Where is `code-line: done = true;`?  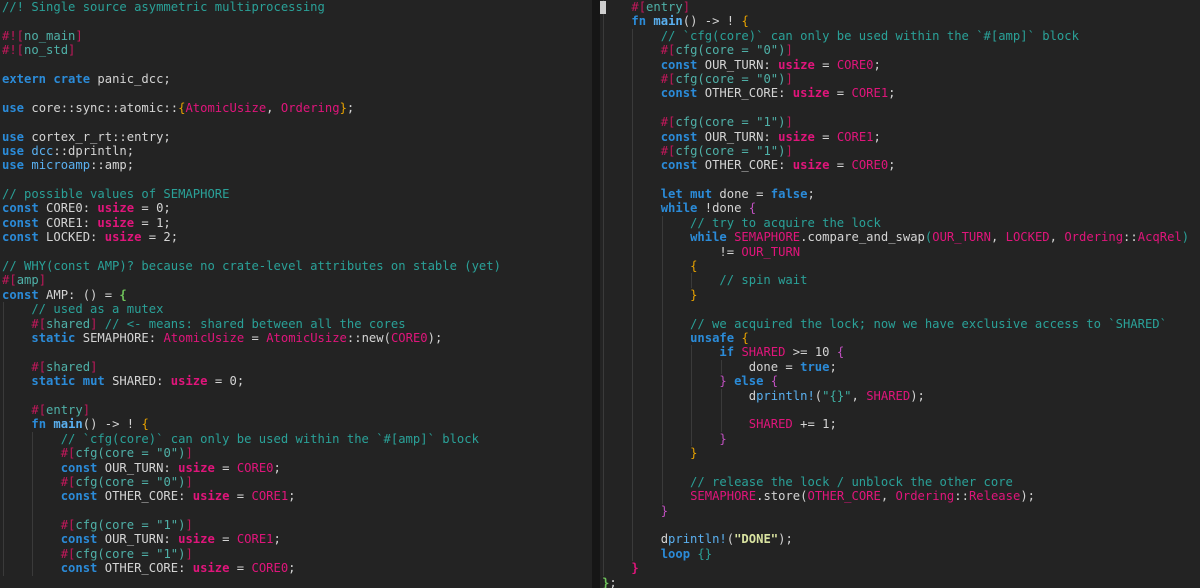 code-line: done = true; is located at coordinates (900, 367).